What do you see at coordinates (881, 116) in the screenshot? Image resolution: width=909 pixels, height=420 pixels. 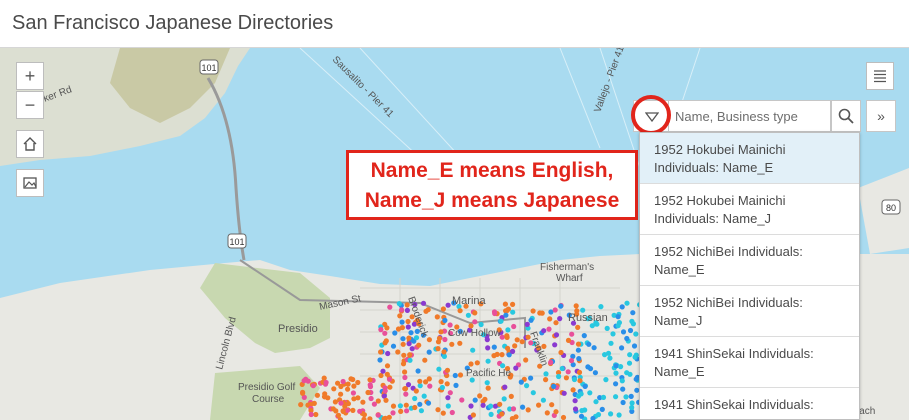 I see `expand-button: »` at bounding box center [881, 116].